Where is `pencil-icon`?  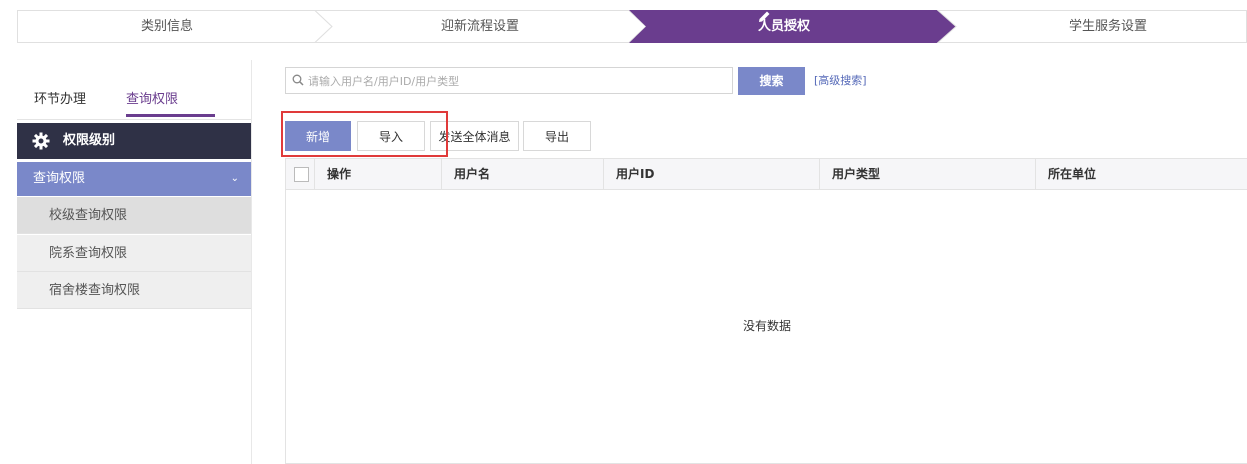
pencil-icon is located at coordinates (764, 16).